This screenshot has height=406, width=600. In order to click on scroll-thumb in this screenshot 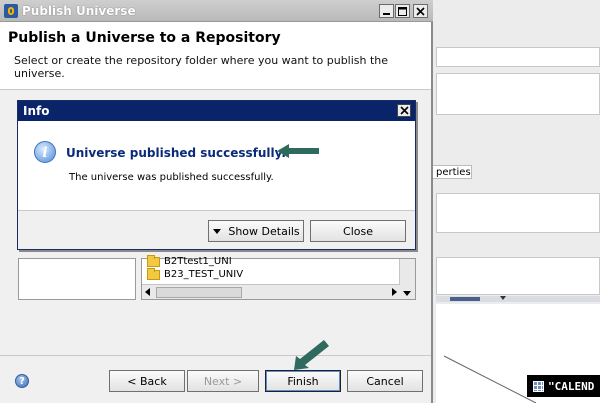, I will do `click(199, 292)`.